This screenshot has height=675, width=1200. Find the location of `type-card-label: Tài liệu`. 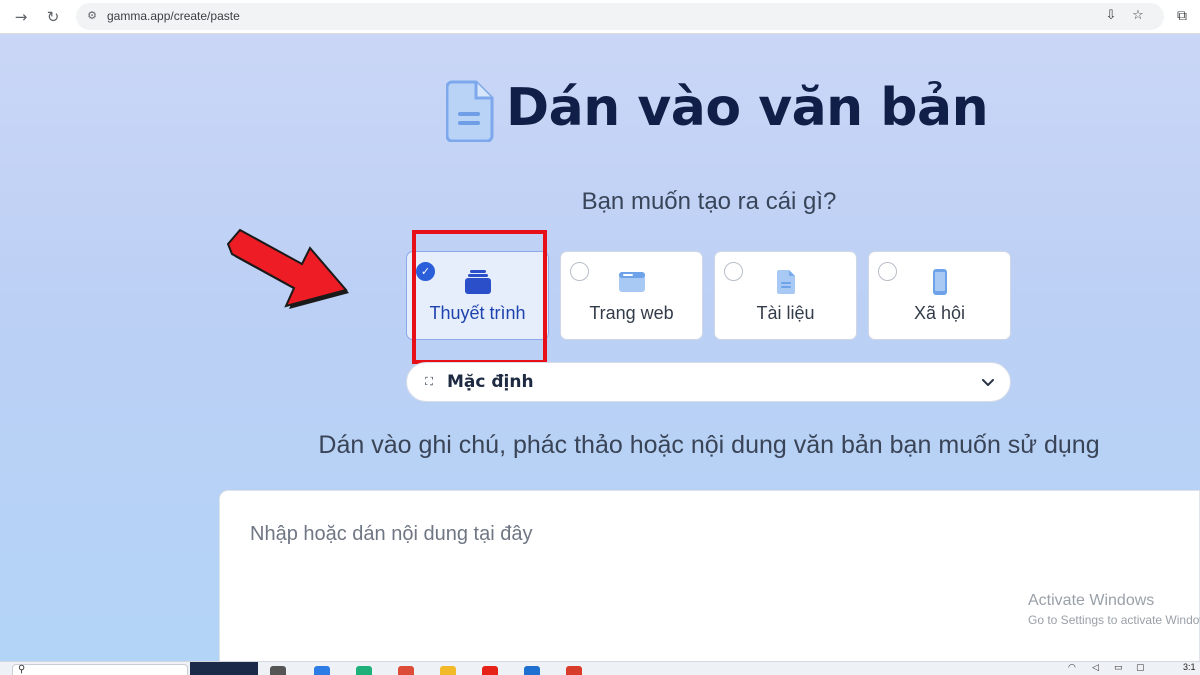

type-card-label: Tài liệu is located at coordinates (785, 313).